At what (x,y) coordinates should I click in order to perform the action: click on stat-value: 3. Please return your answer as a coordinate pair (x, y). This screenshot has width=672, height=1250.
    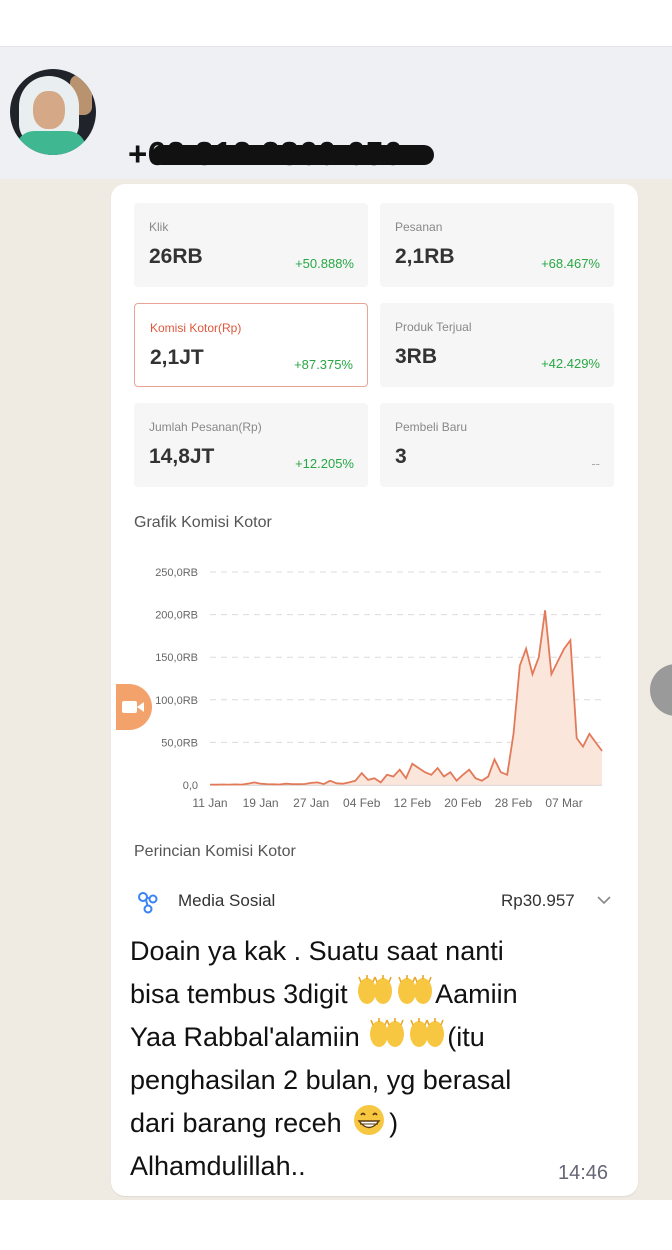
    Looking at the image, I should click on (401, 456).